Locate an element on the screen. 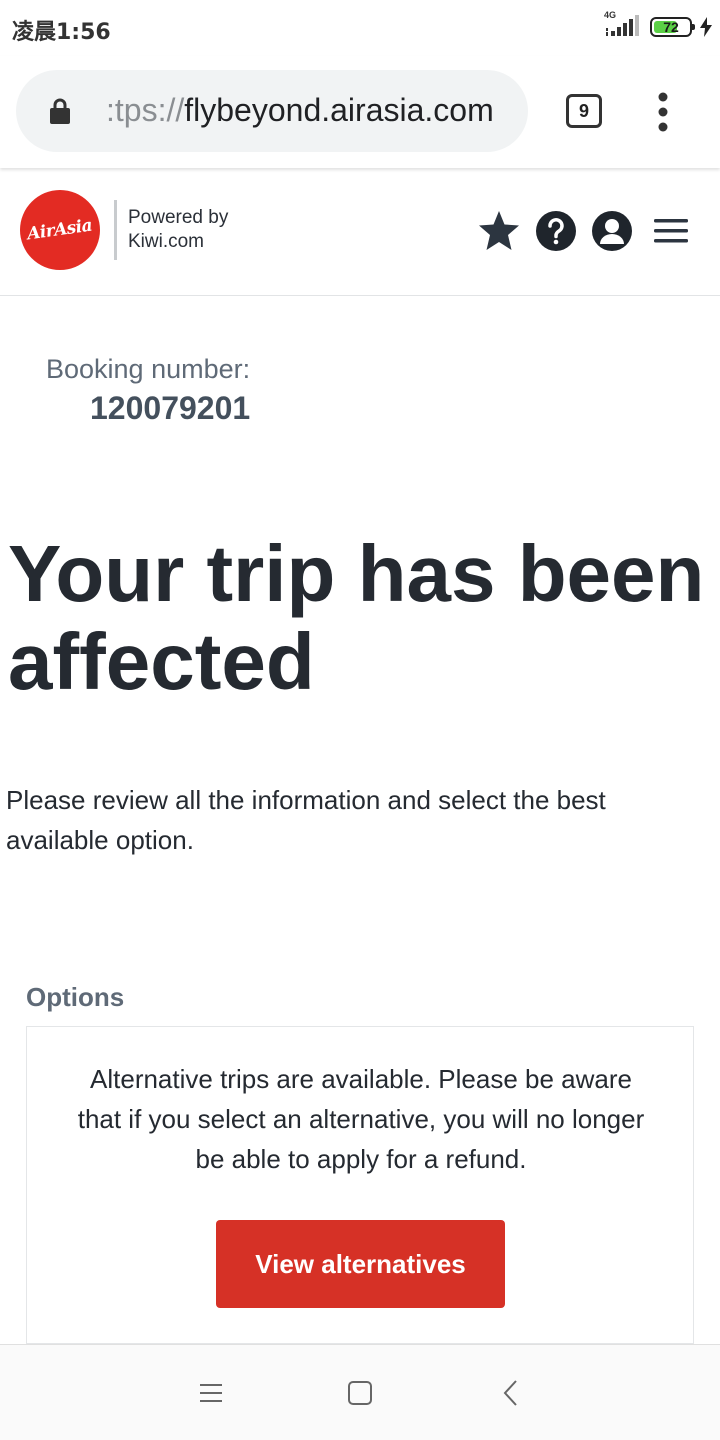  logo-text: AirAsia is located at coordinates (60, 230).